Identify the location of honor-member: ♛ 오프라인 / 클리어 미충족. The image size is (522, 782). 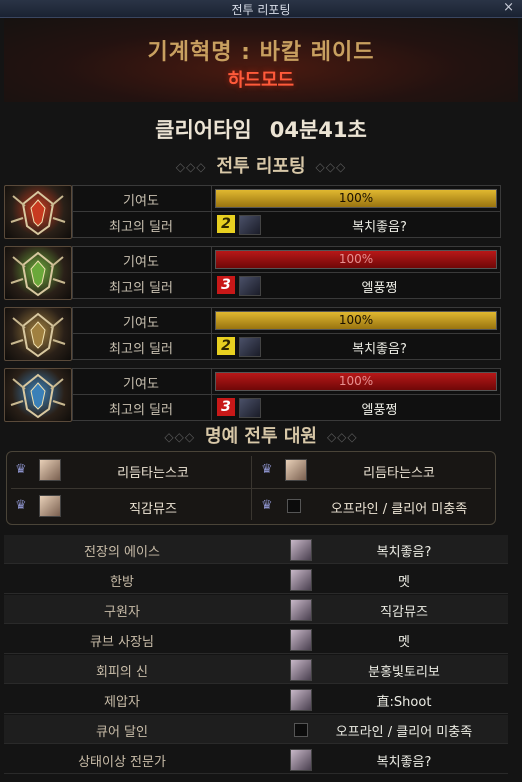
(373, 506).